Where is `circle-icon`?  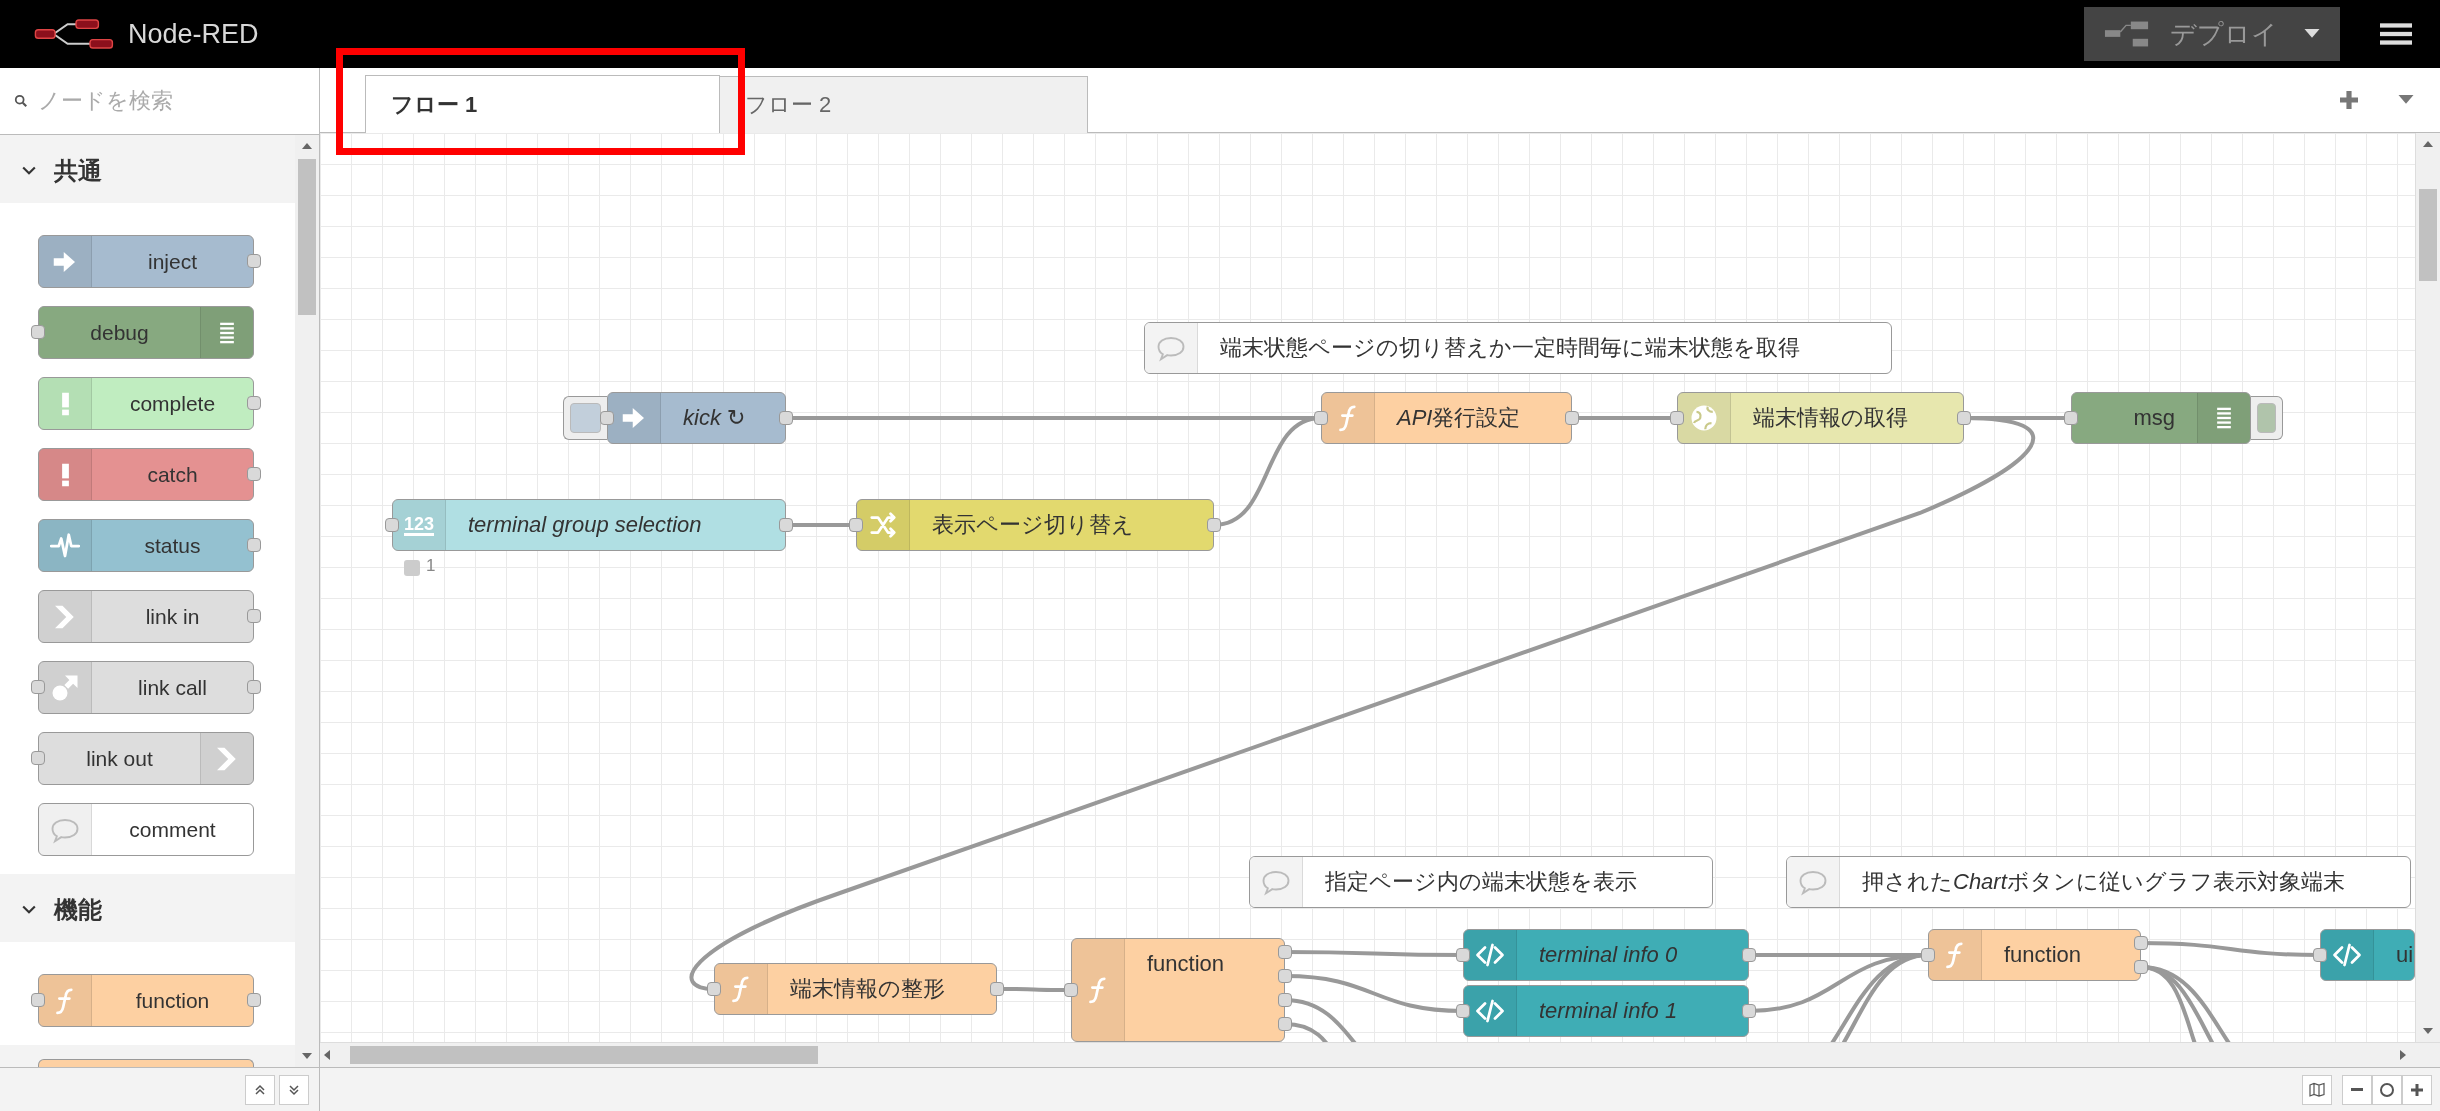 circle-icon is located at coordinates (2387, 1089).